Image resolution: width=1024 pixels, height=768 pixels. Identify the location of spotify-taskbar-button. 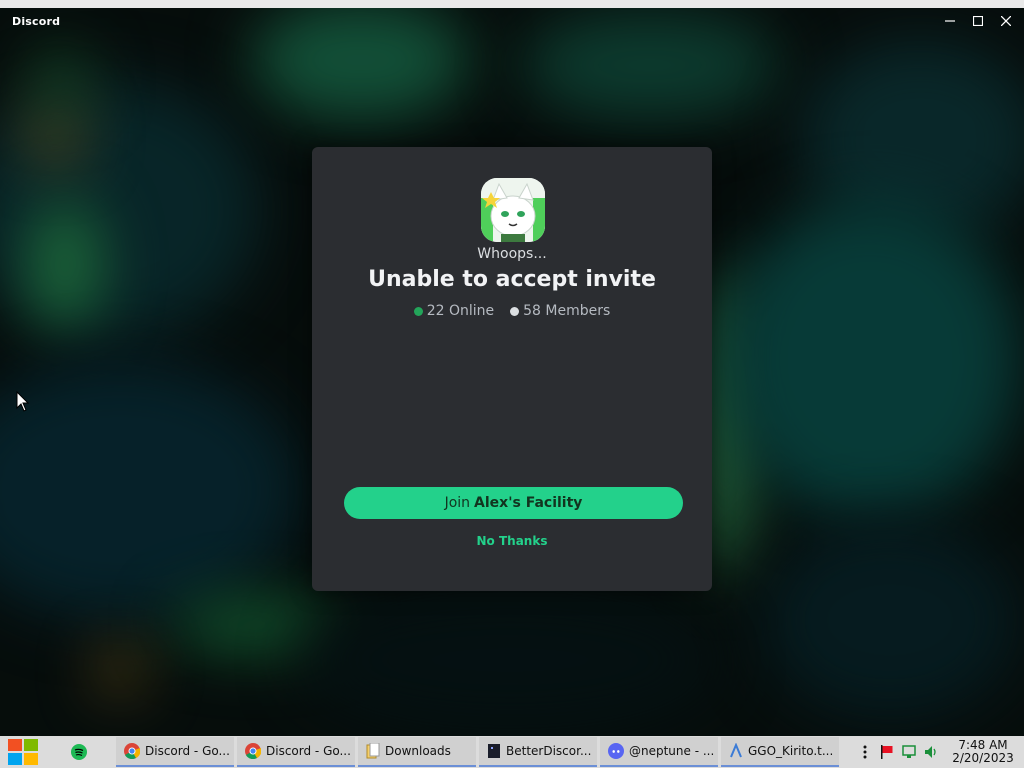
(79, 752).